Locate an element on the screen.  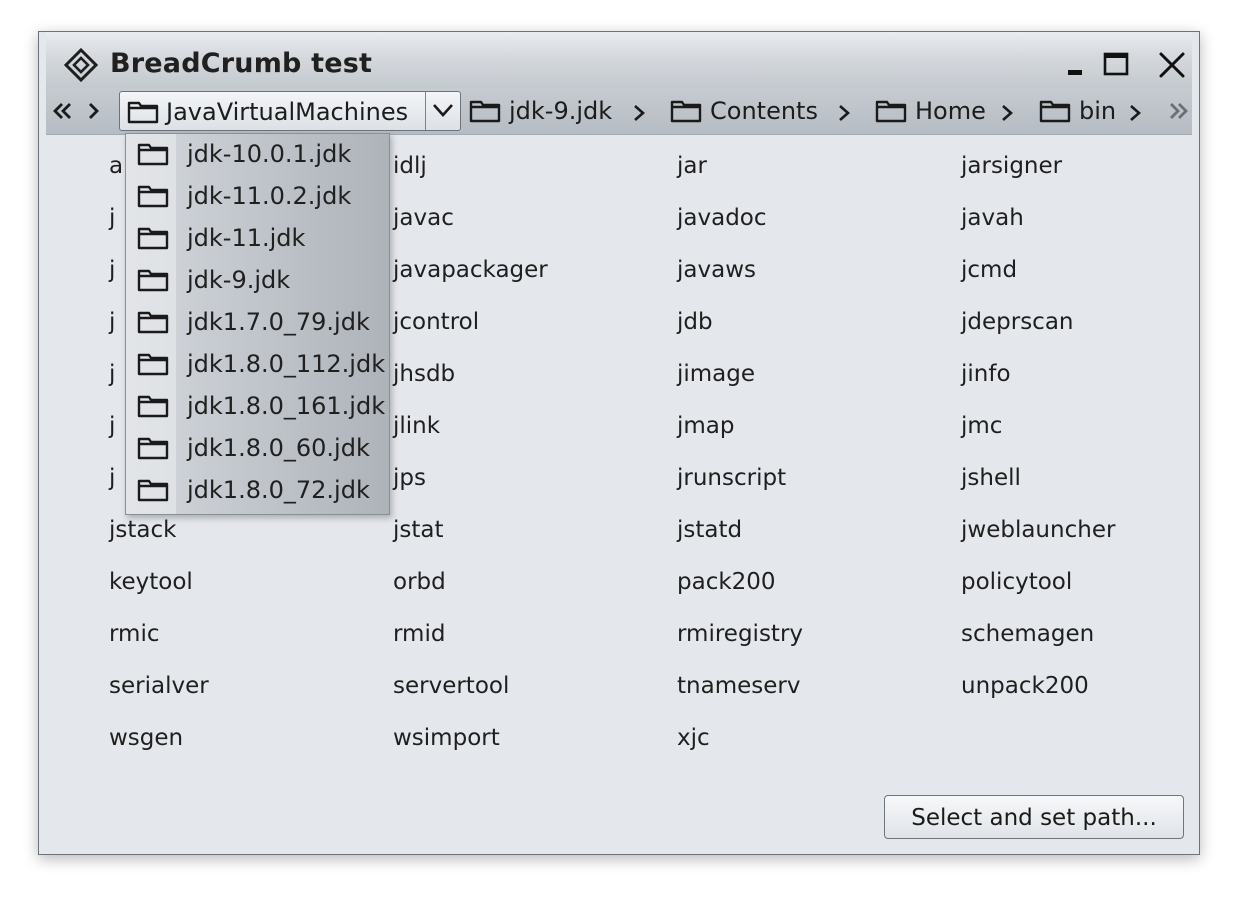
list-item: serialver is located at coordinates (159, 686).